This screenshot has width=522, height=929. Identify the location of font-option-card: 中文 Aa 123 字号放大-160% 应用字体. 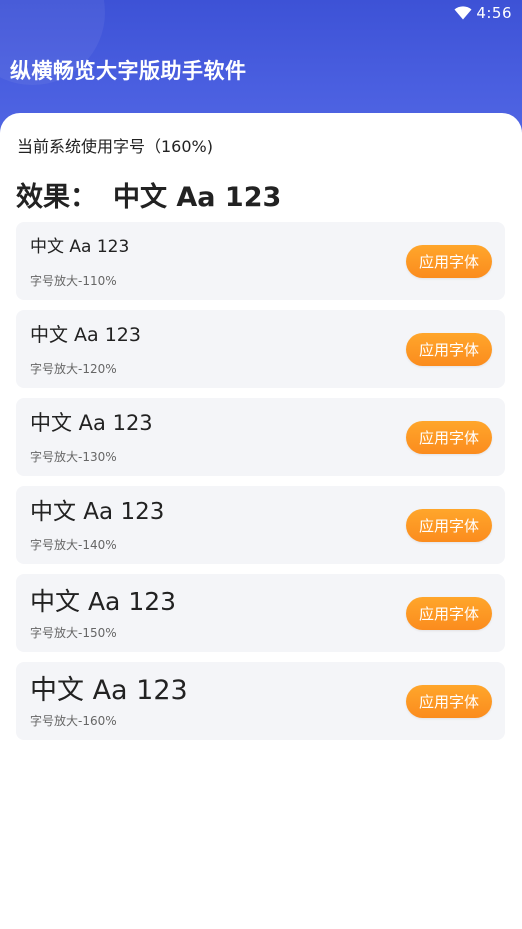
(260, 701).